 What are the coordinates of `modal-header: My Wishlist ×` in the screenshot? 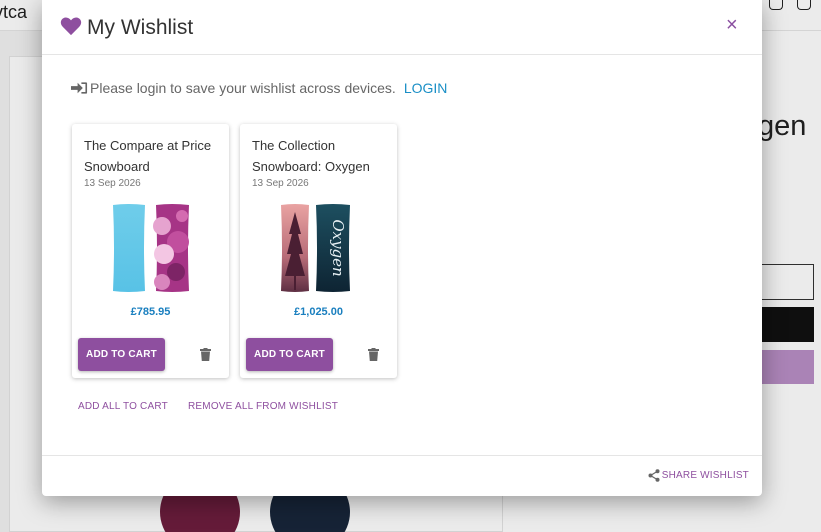 It's located at (402, 27).